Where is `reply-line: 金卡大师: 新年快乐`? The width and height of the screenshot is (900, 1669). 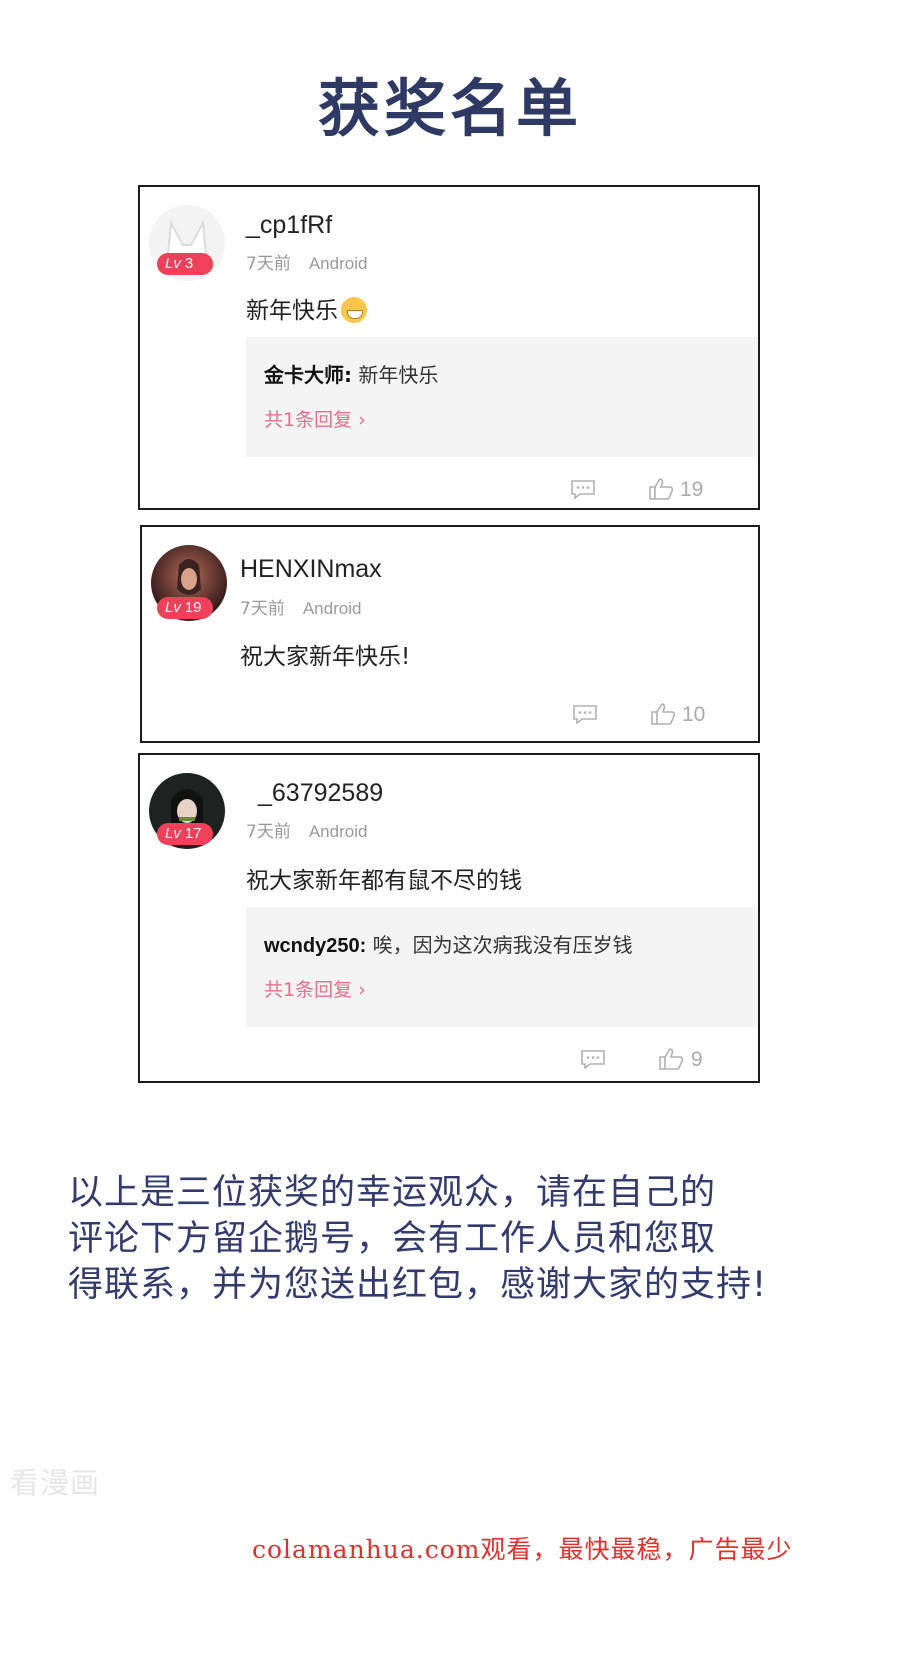
reply-line: 金卡大师: 新年快乐 is located at coordinates (351, 373).